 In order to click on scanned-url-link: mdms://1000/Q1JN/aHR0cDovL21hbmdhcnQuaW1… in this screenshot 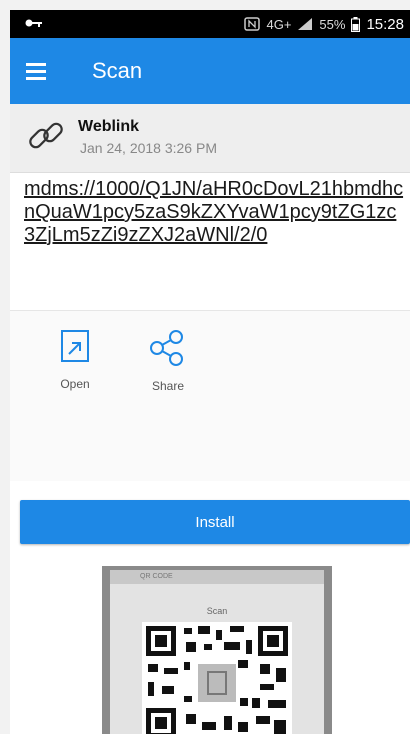, I will do `click(214, 212)`.